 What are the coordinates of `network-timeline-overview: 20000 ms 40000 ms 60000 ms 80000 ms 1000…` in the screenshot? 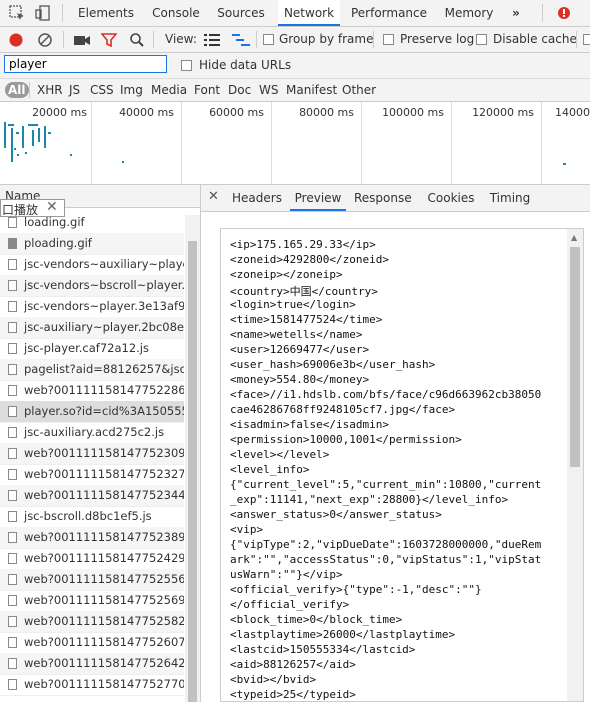 It's located at (295, 143).